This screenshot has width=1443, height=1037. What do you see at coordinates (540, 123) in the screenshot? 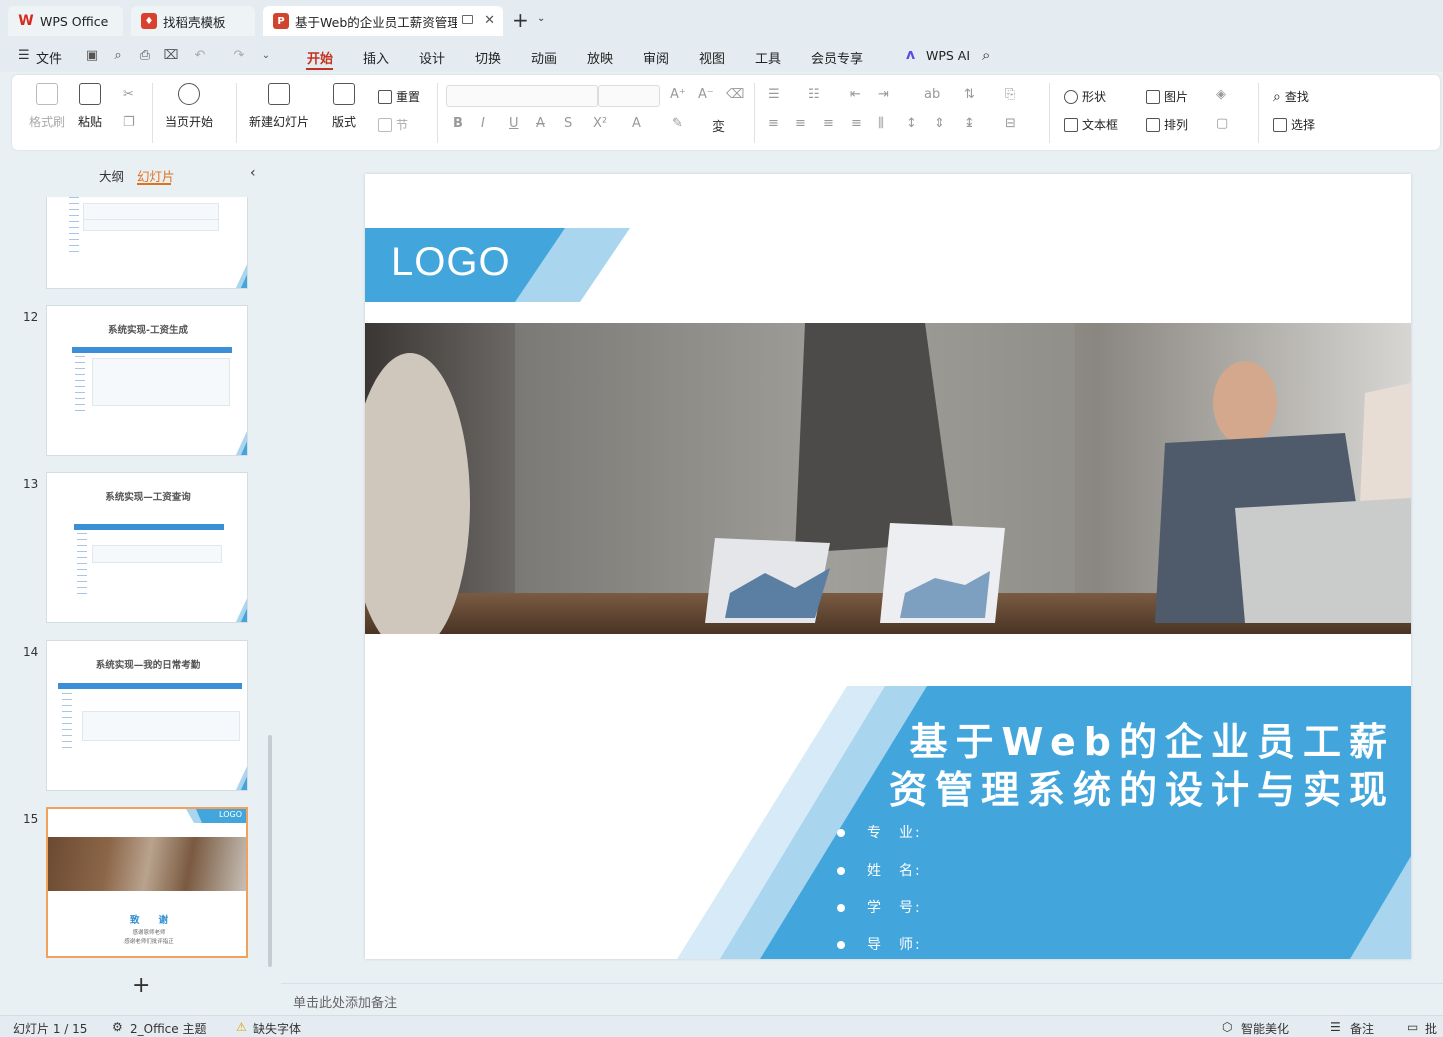
I see `strikethrough-icon: A` at bounding box center [540, 123].